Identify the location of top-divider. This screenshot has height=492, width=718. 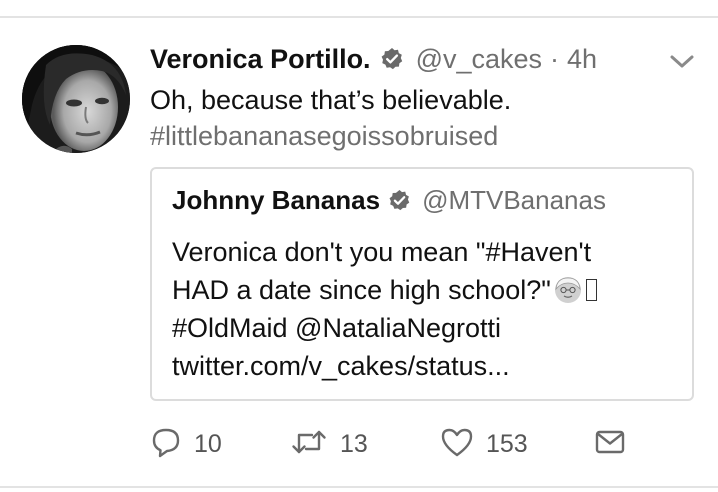
(359, 17).